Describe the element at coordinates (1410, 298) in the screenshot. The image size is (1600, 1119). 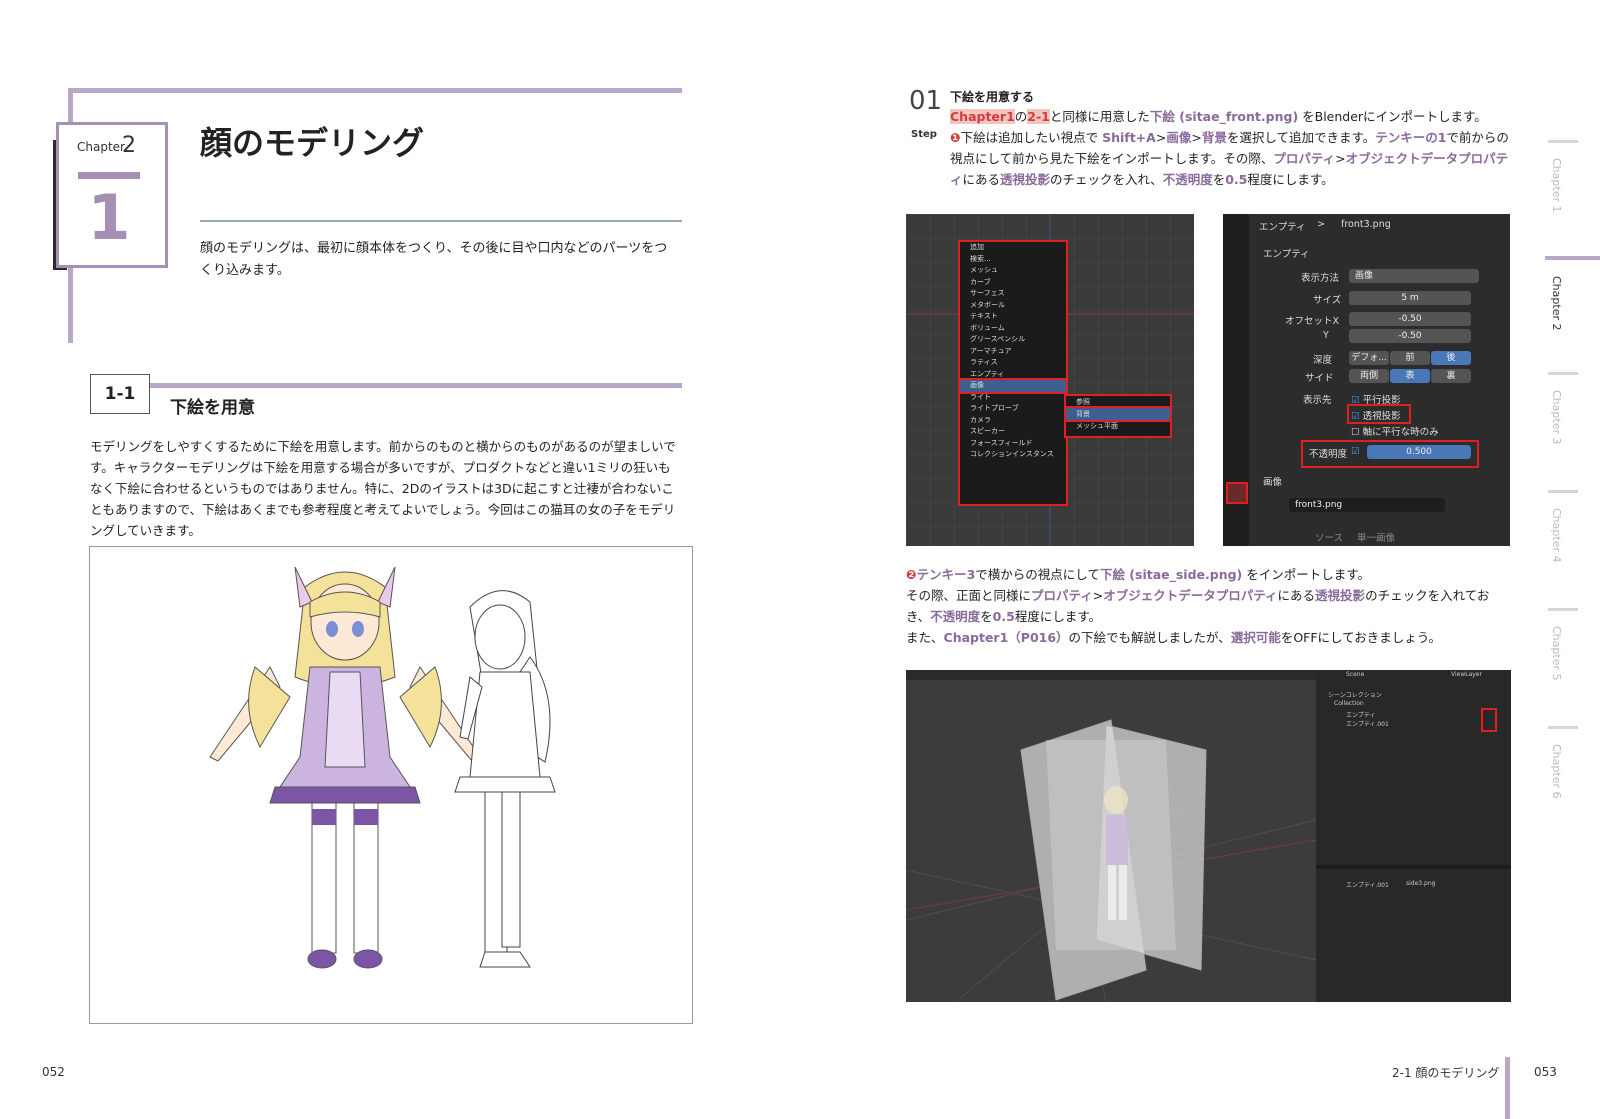
I see `size-field: 5 m` at that location.